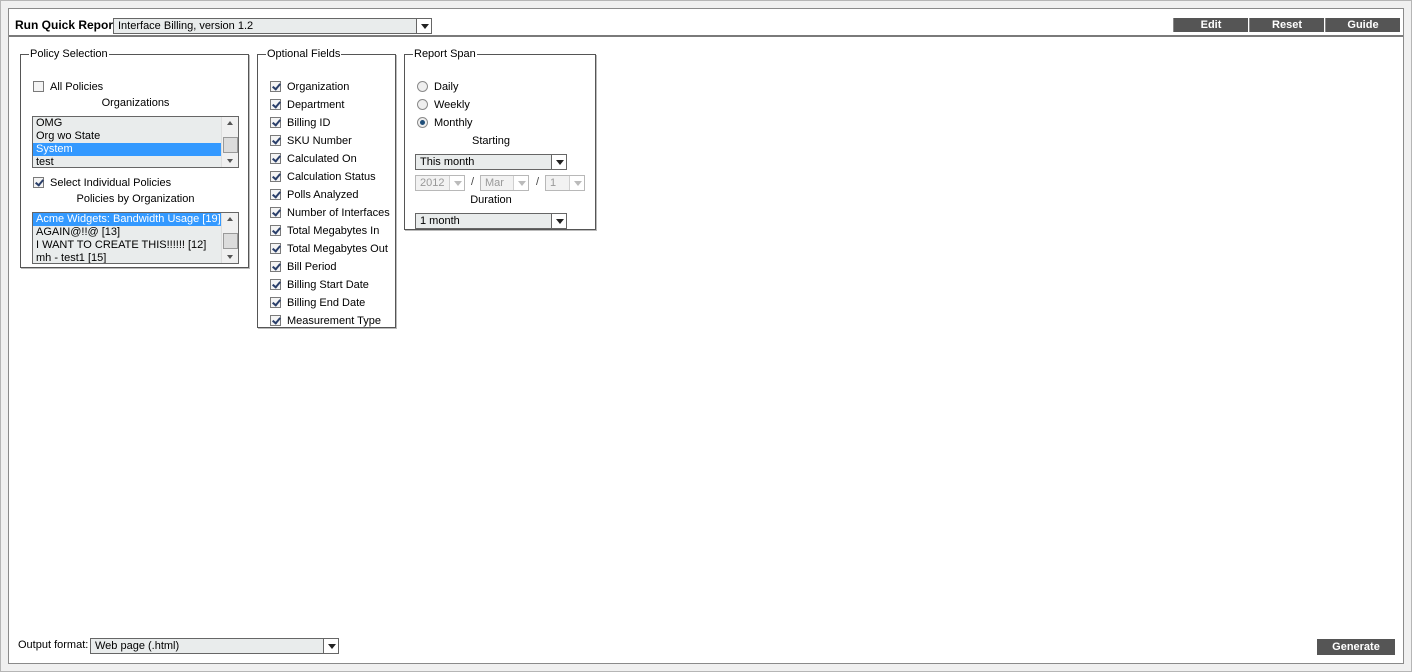 This screenshot has width=1412, height=672. What do you see at coordinates (452, 105) in the screenshot?
I see `span-label: Weekly` at bounding box center [452, 105].